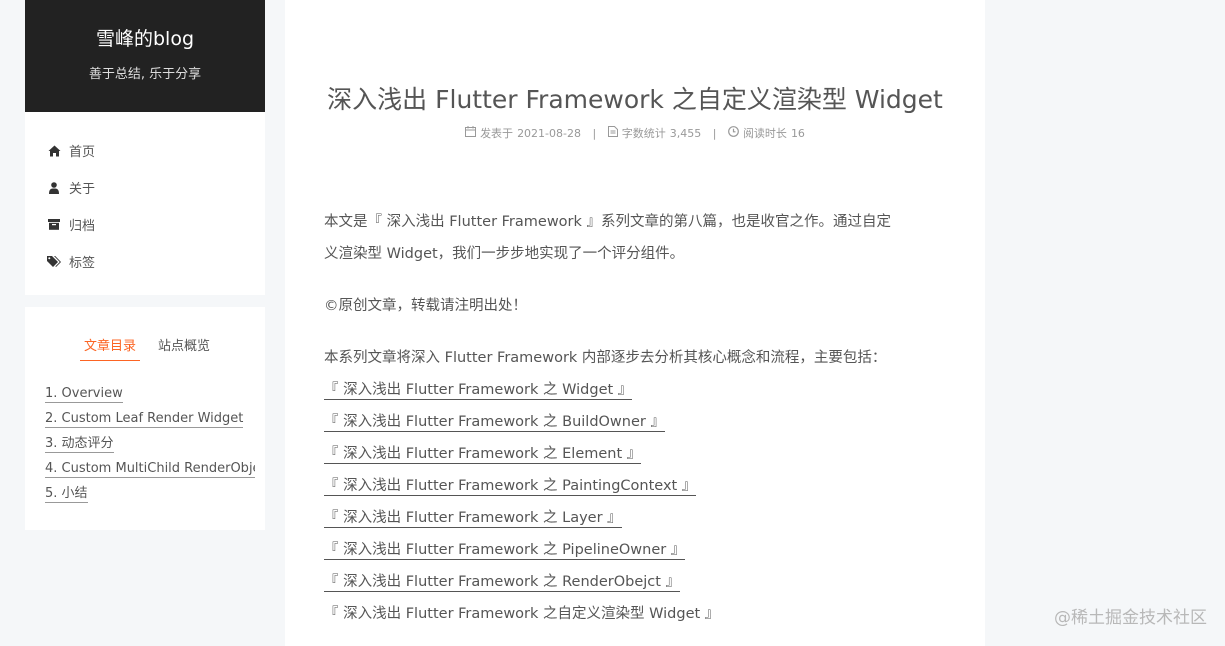 Image resolution: width=1225 pixels, height=646 pixels. What do you see at coordinates (1130, 618) in the screenshot?
I see `watermark: @稀土掘金技术社区` at bounding box center [1130, 618].